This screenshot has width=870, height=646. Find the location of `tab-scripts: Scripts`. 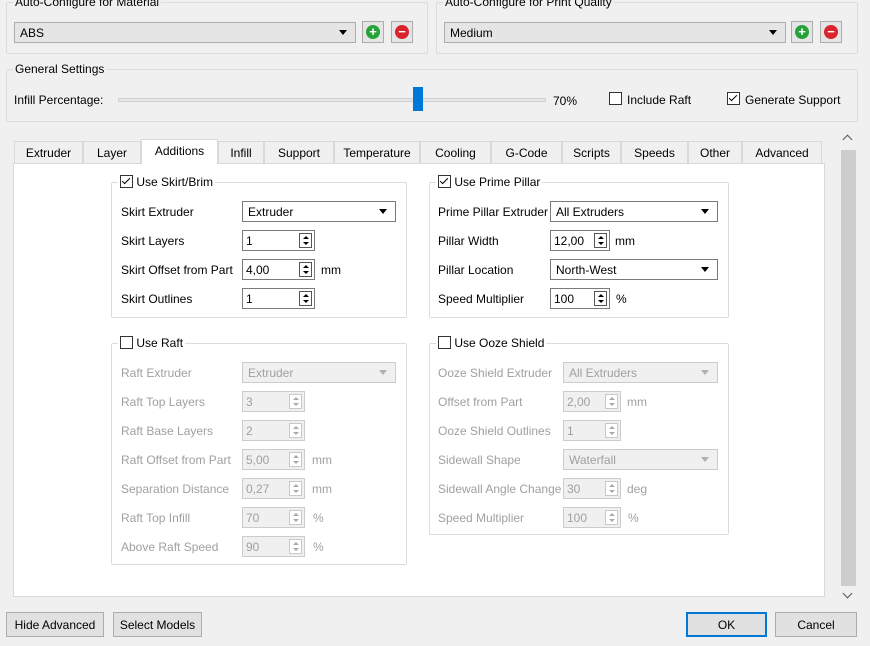

tab-scripts: Scripts is located at coordinates (591, 152).